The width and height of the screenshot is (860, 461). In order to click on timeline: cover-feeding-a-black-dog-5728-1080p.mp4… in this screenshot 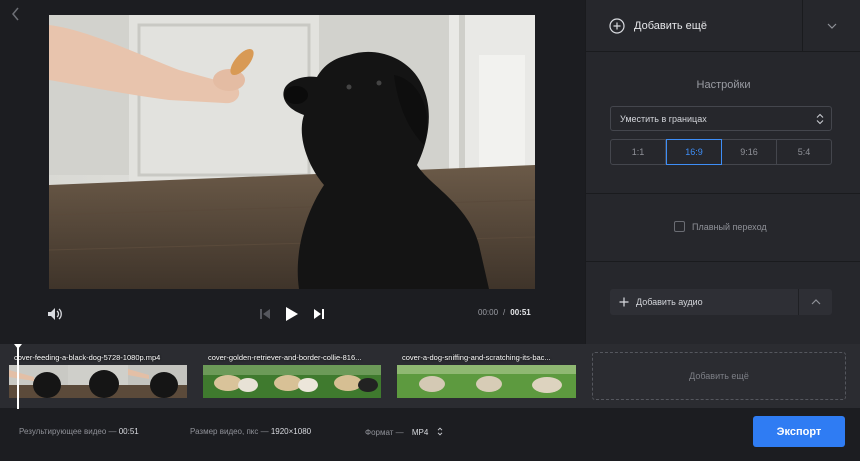, I will do `click(430, 376)`.